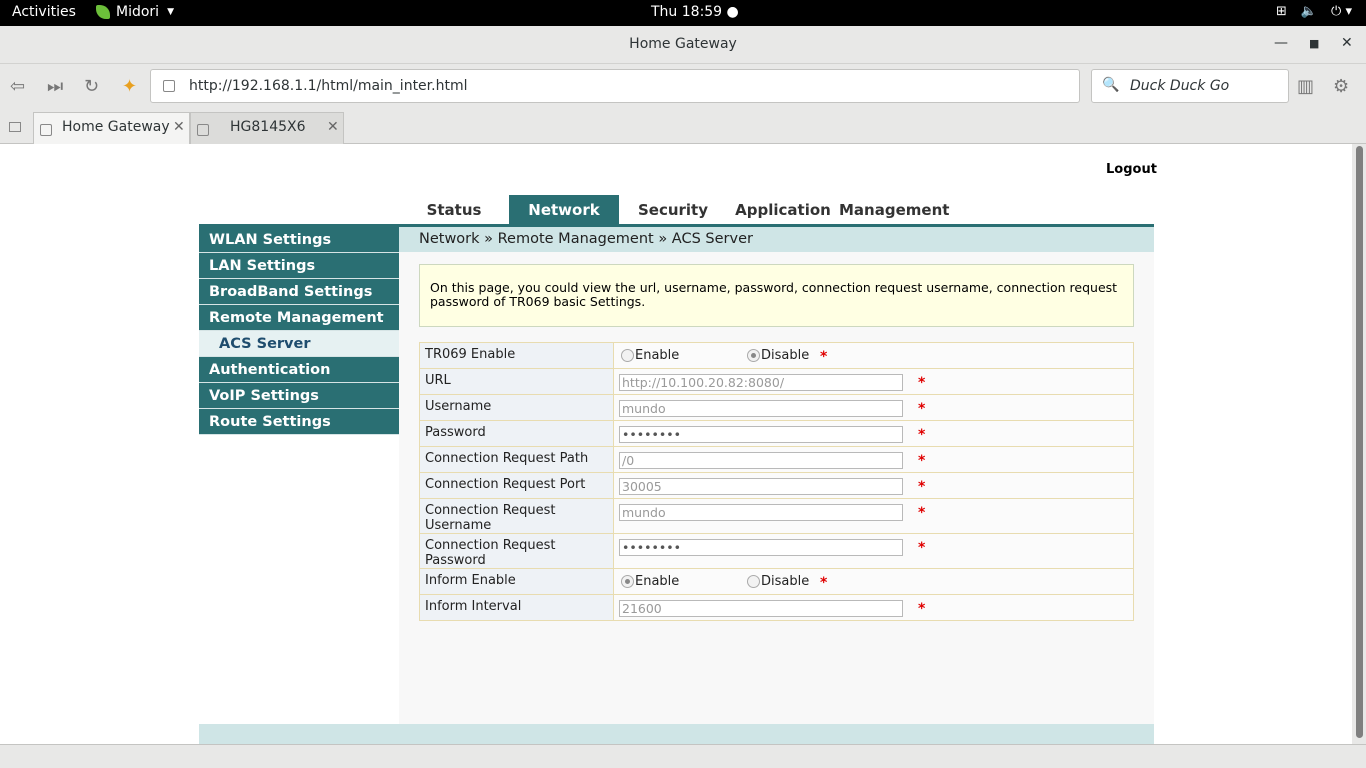  Describe the element at coordinates (516, 485) in the screenshot. I see `cr-port-label: Connection Request Port` at that location.